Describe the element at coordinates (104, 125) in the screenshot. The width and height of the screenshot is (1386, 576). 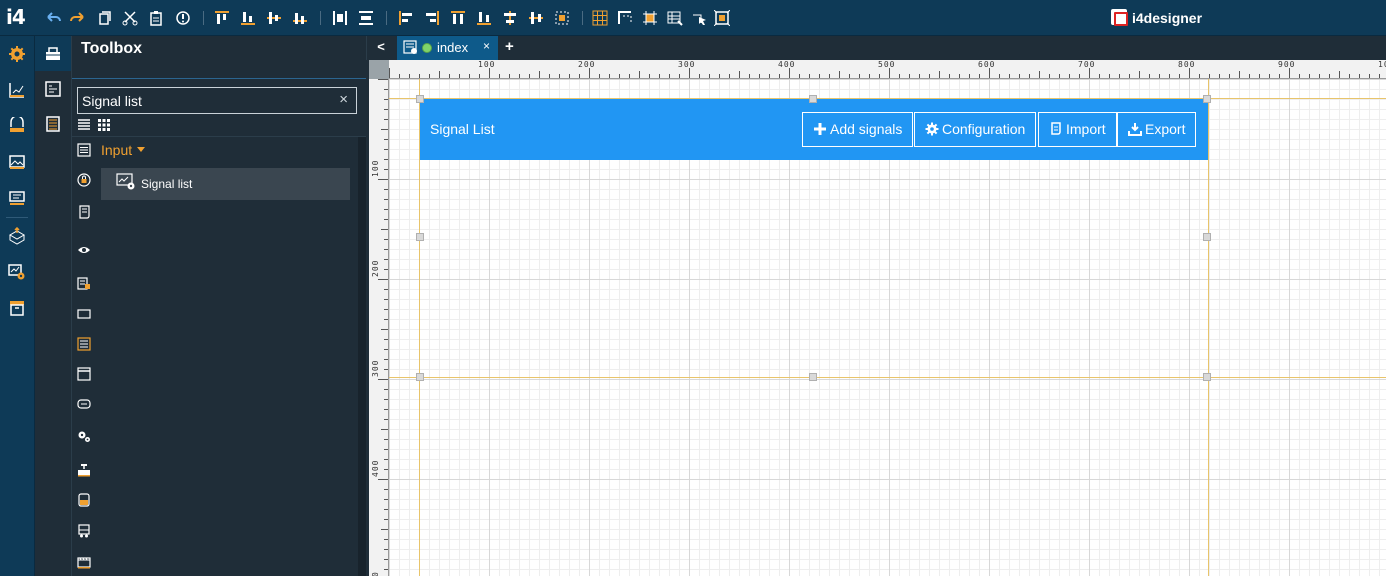
I see `grid-view-icon` at that location.